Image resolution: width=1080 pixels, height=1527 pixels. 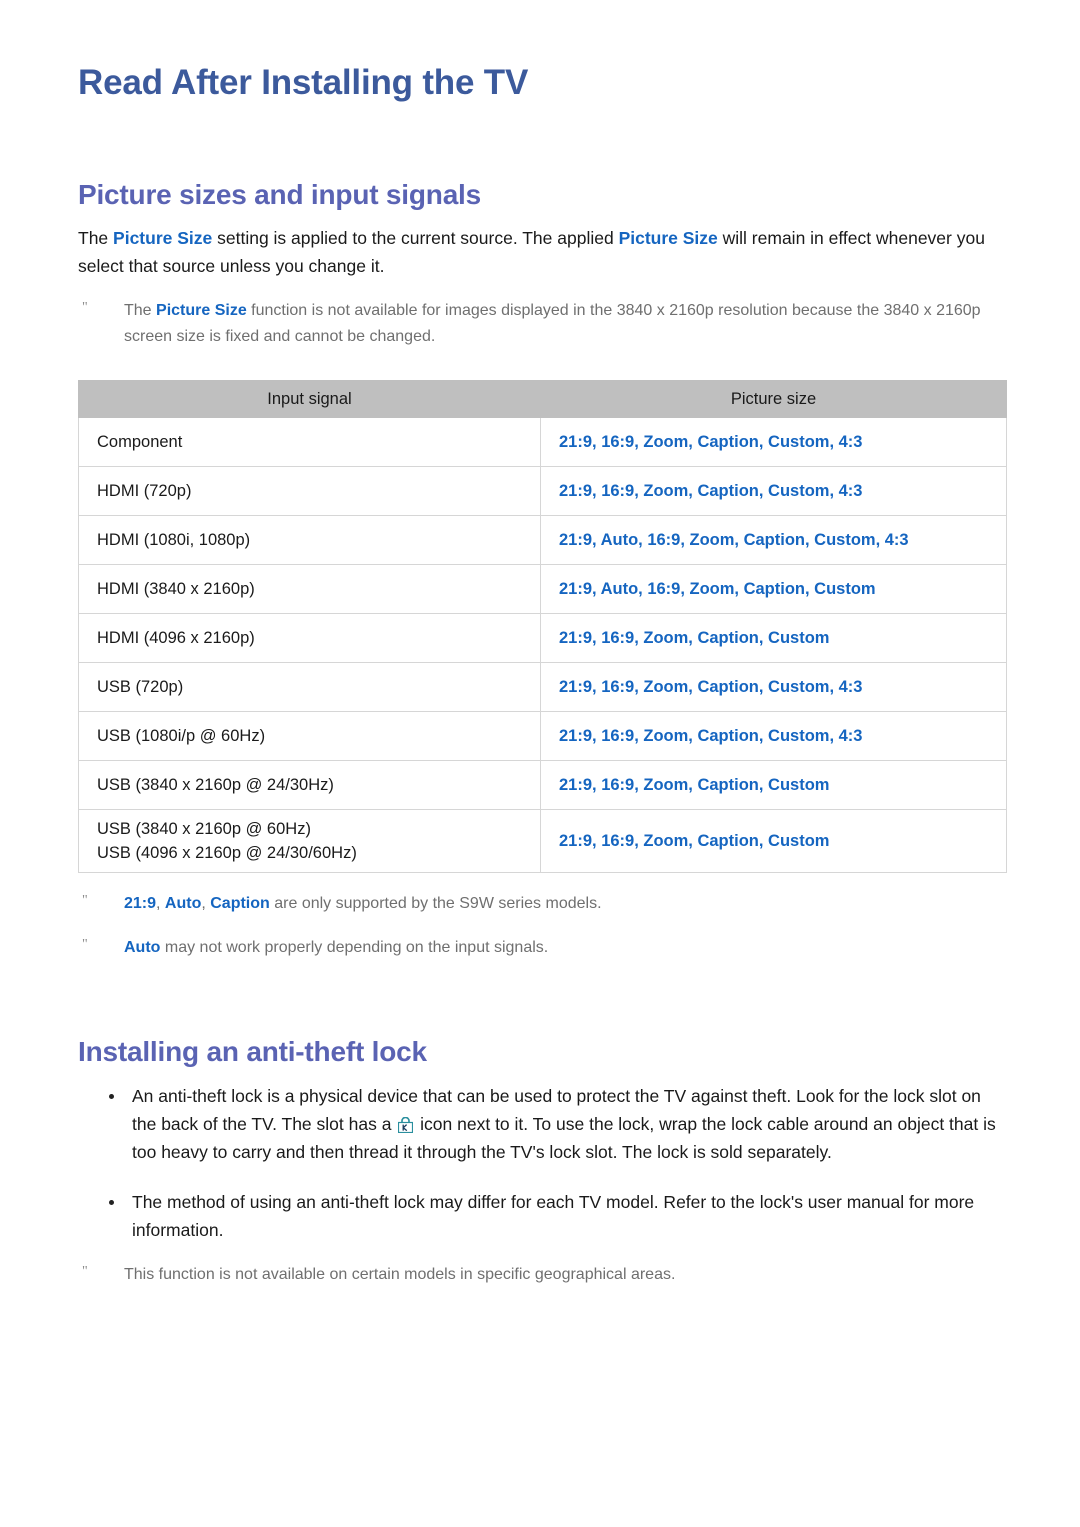 I want to click on note2-sep-2: ,, so click(x=206, y=903).